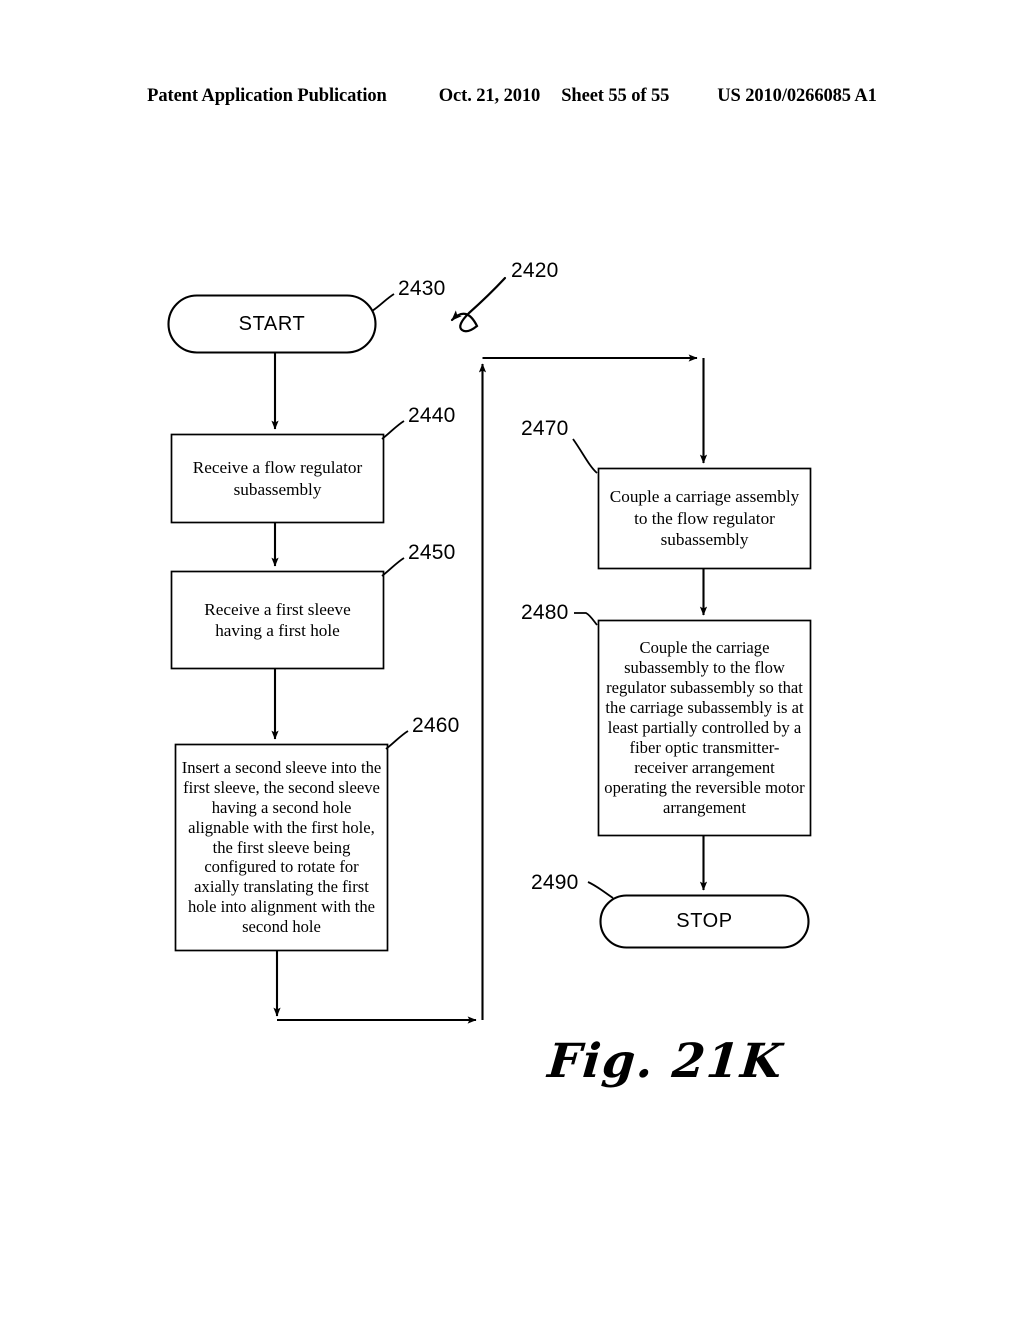 This screenshot has width=1024, height=1320. What do you see at coordinates (545, 428) in the screenshot?
I see `ref-numeral-2470: 2470` at bounding box center [545, 428].